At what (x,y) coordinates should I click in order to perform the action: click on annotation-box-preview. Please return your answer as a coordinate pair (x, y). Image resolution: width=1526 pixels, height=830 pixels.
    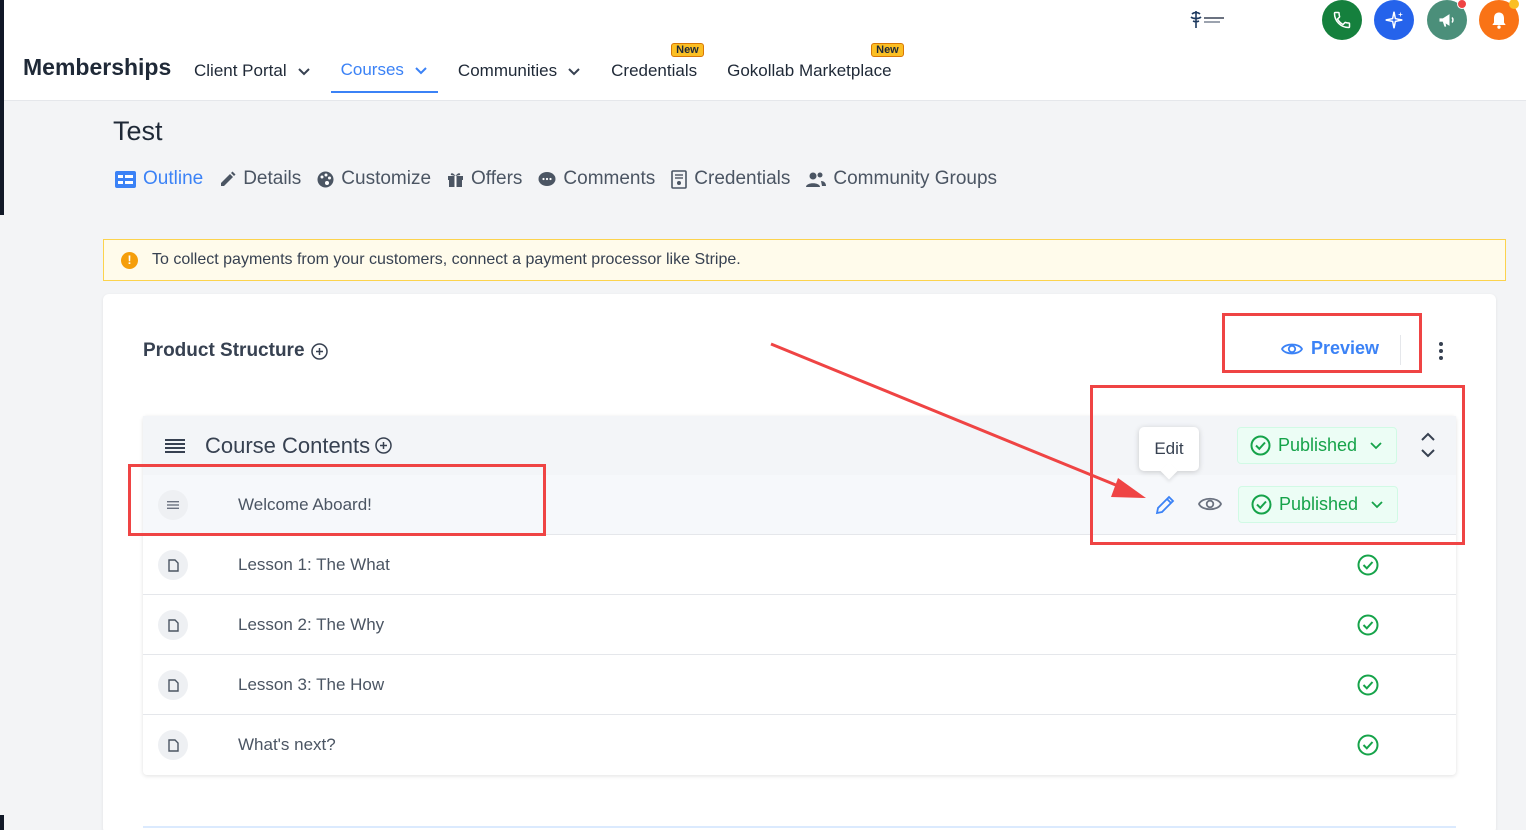
    Looking at the image, I should click on (1322, 343).